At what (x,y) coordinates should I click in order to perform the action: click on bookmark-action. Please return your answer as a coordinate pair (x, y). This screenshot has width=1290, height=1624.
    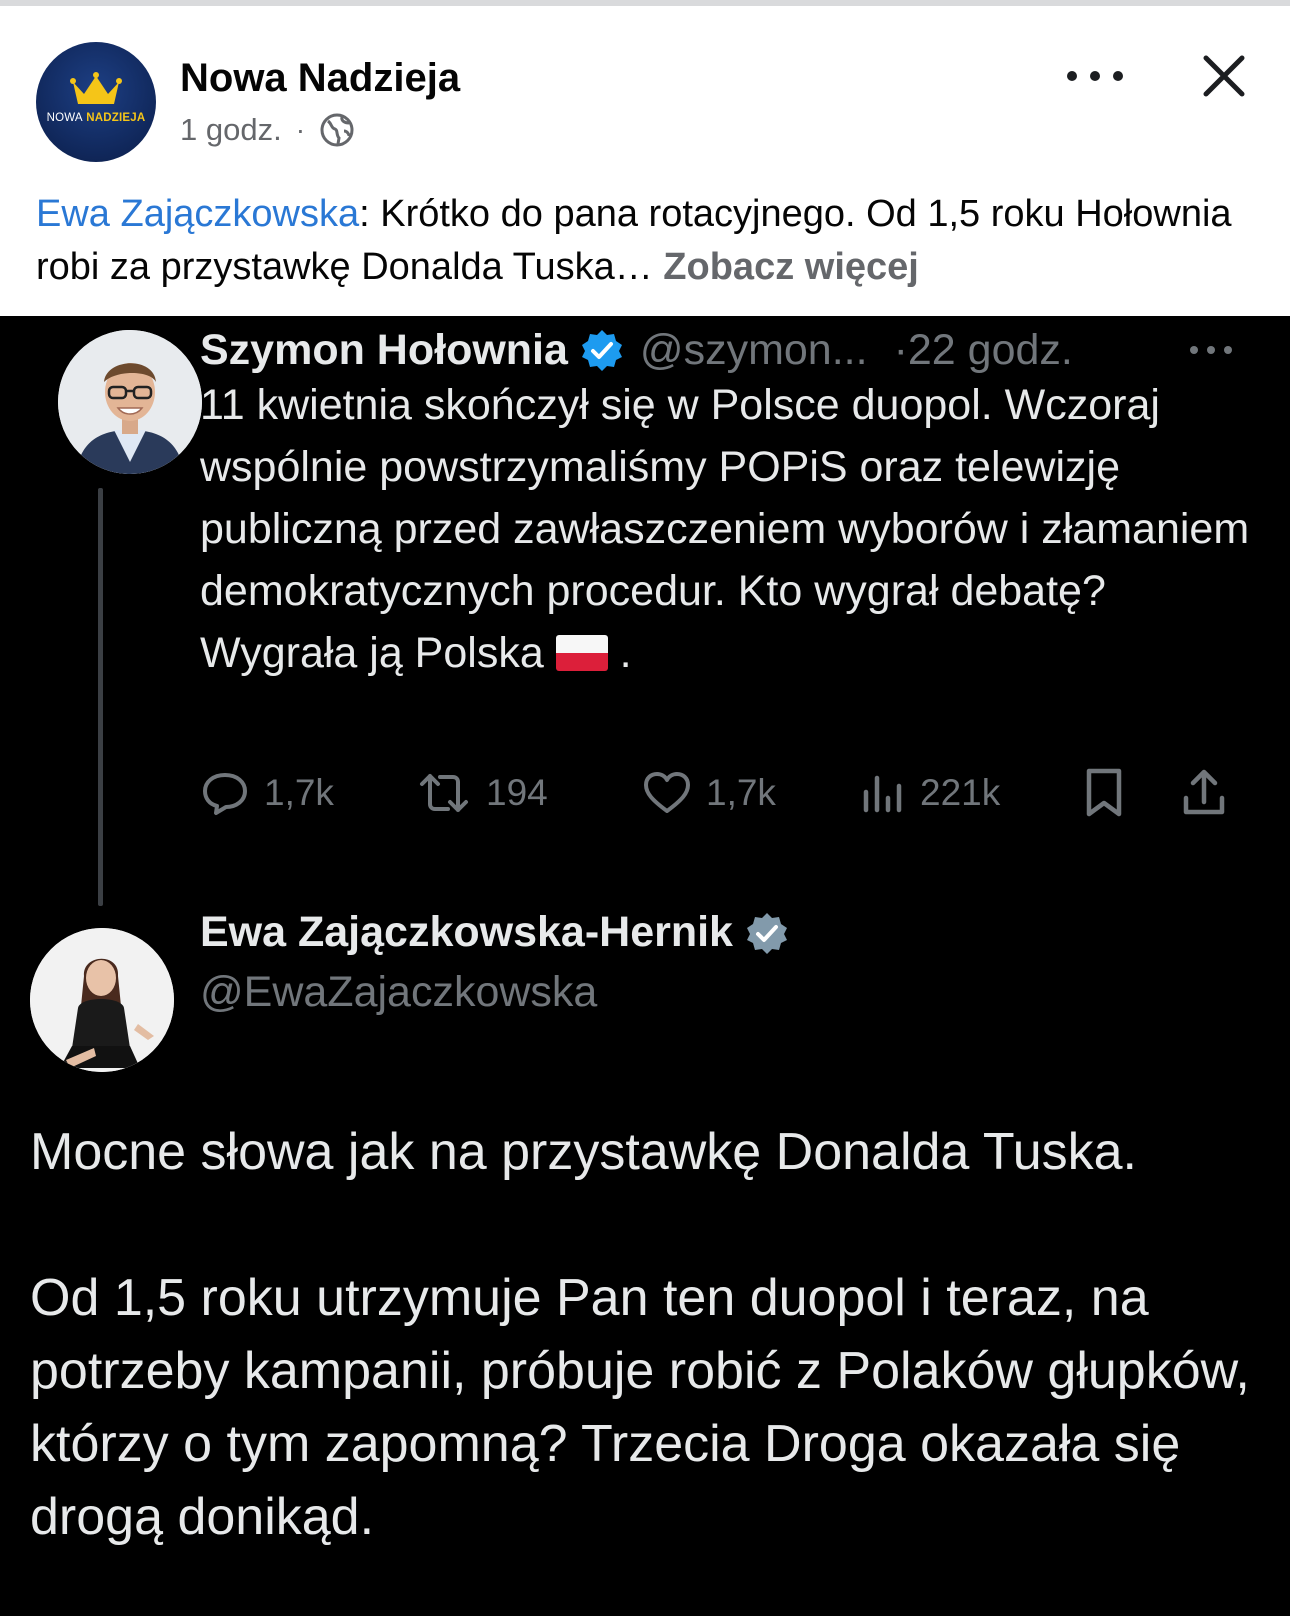
    Looking at the image, I should click on (1104, 793).